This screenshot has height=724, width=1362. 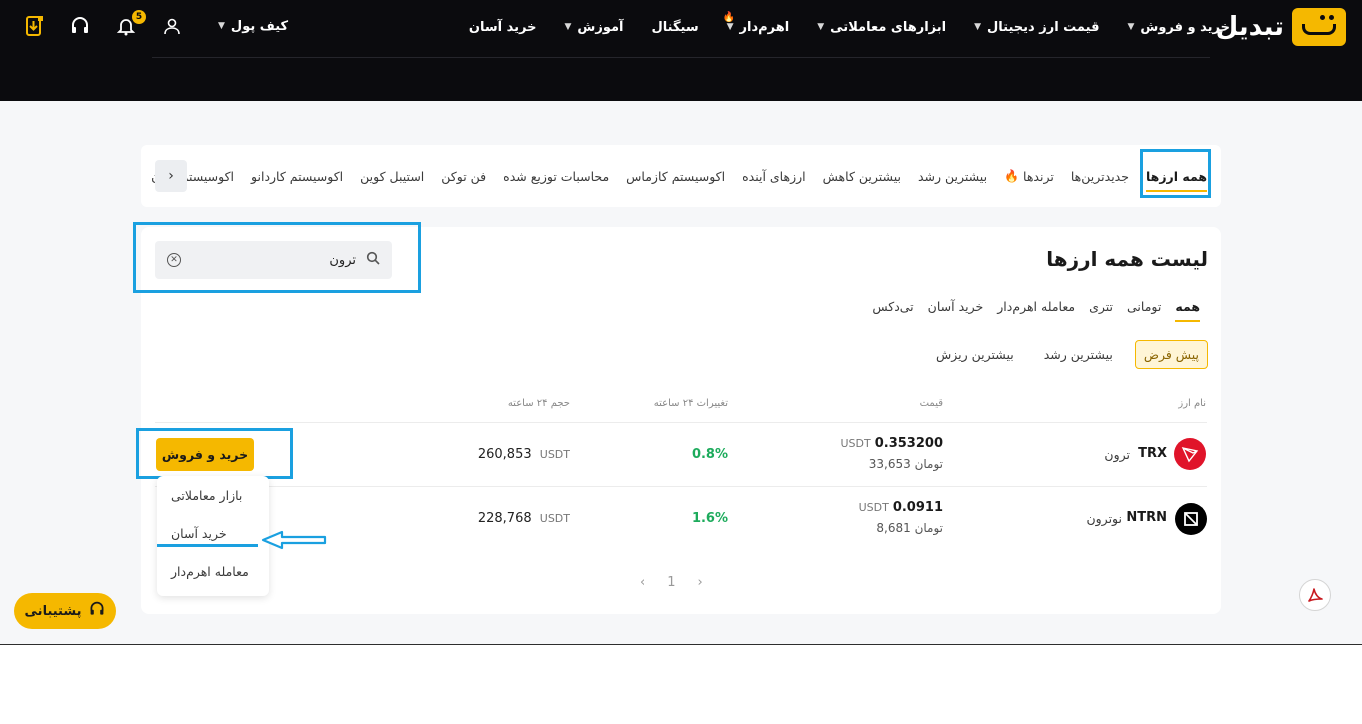 What do you see at coordinates (504, 454) in the screenshot?
I see `volume-value: 260,853` at bounding box center [504, 454].